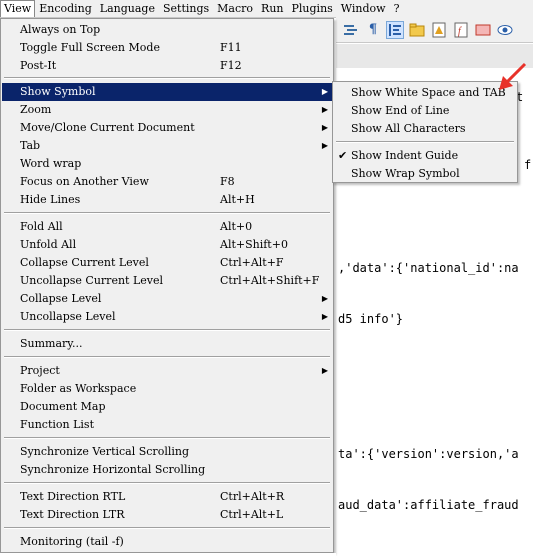 This screenshot has height=556, width=533. Describe the element at coordinates (65, 8) in the screenshot. I see `menu-encoding: Encoding` at that location.